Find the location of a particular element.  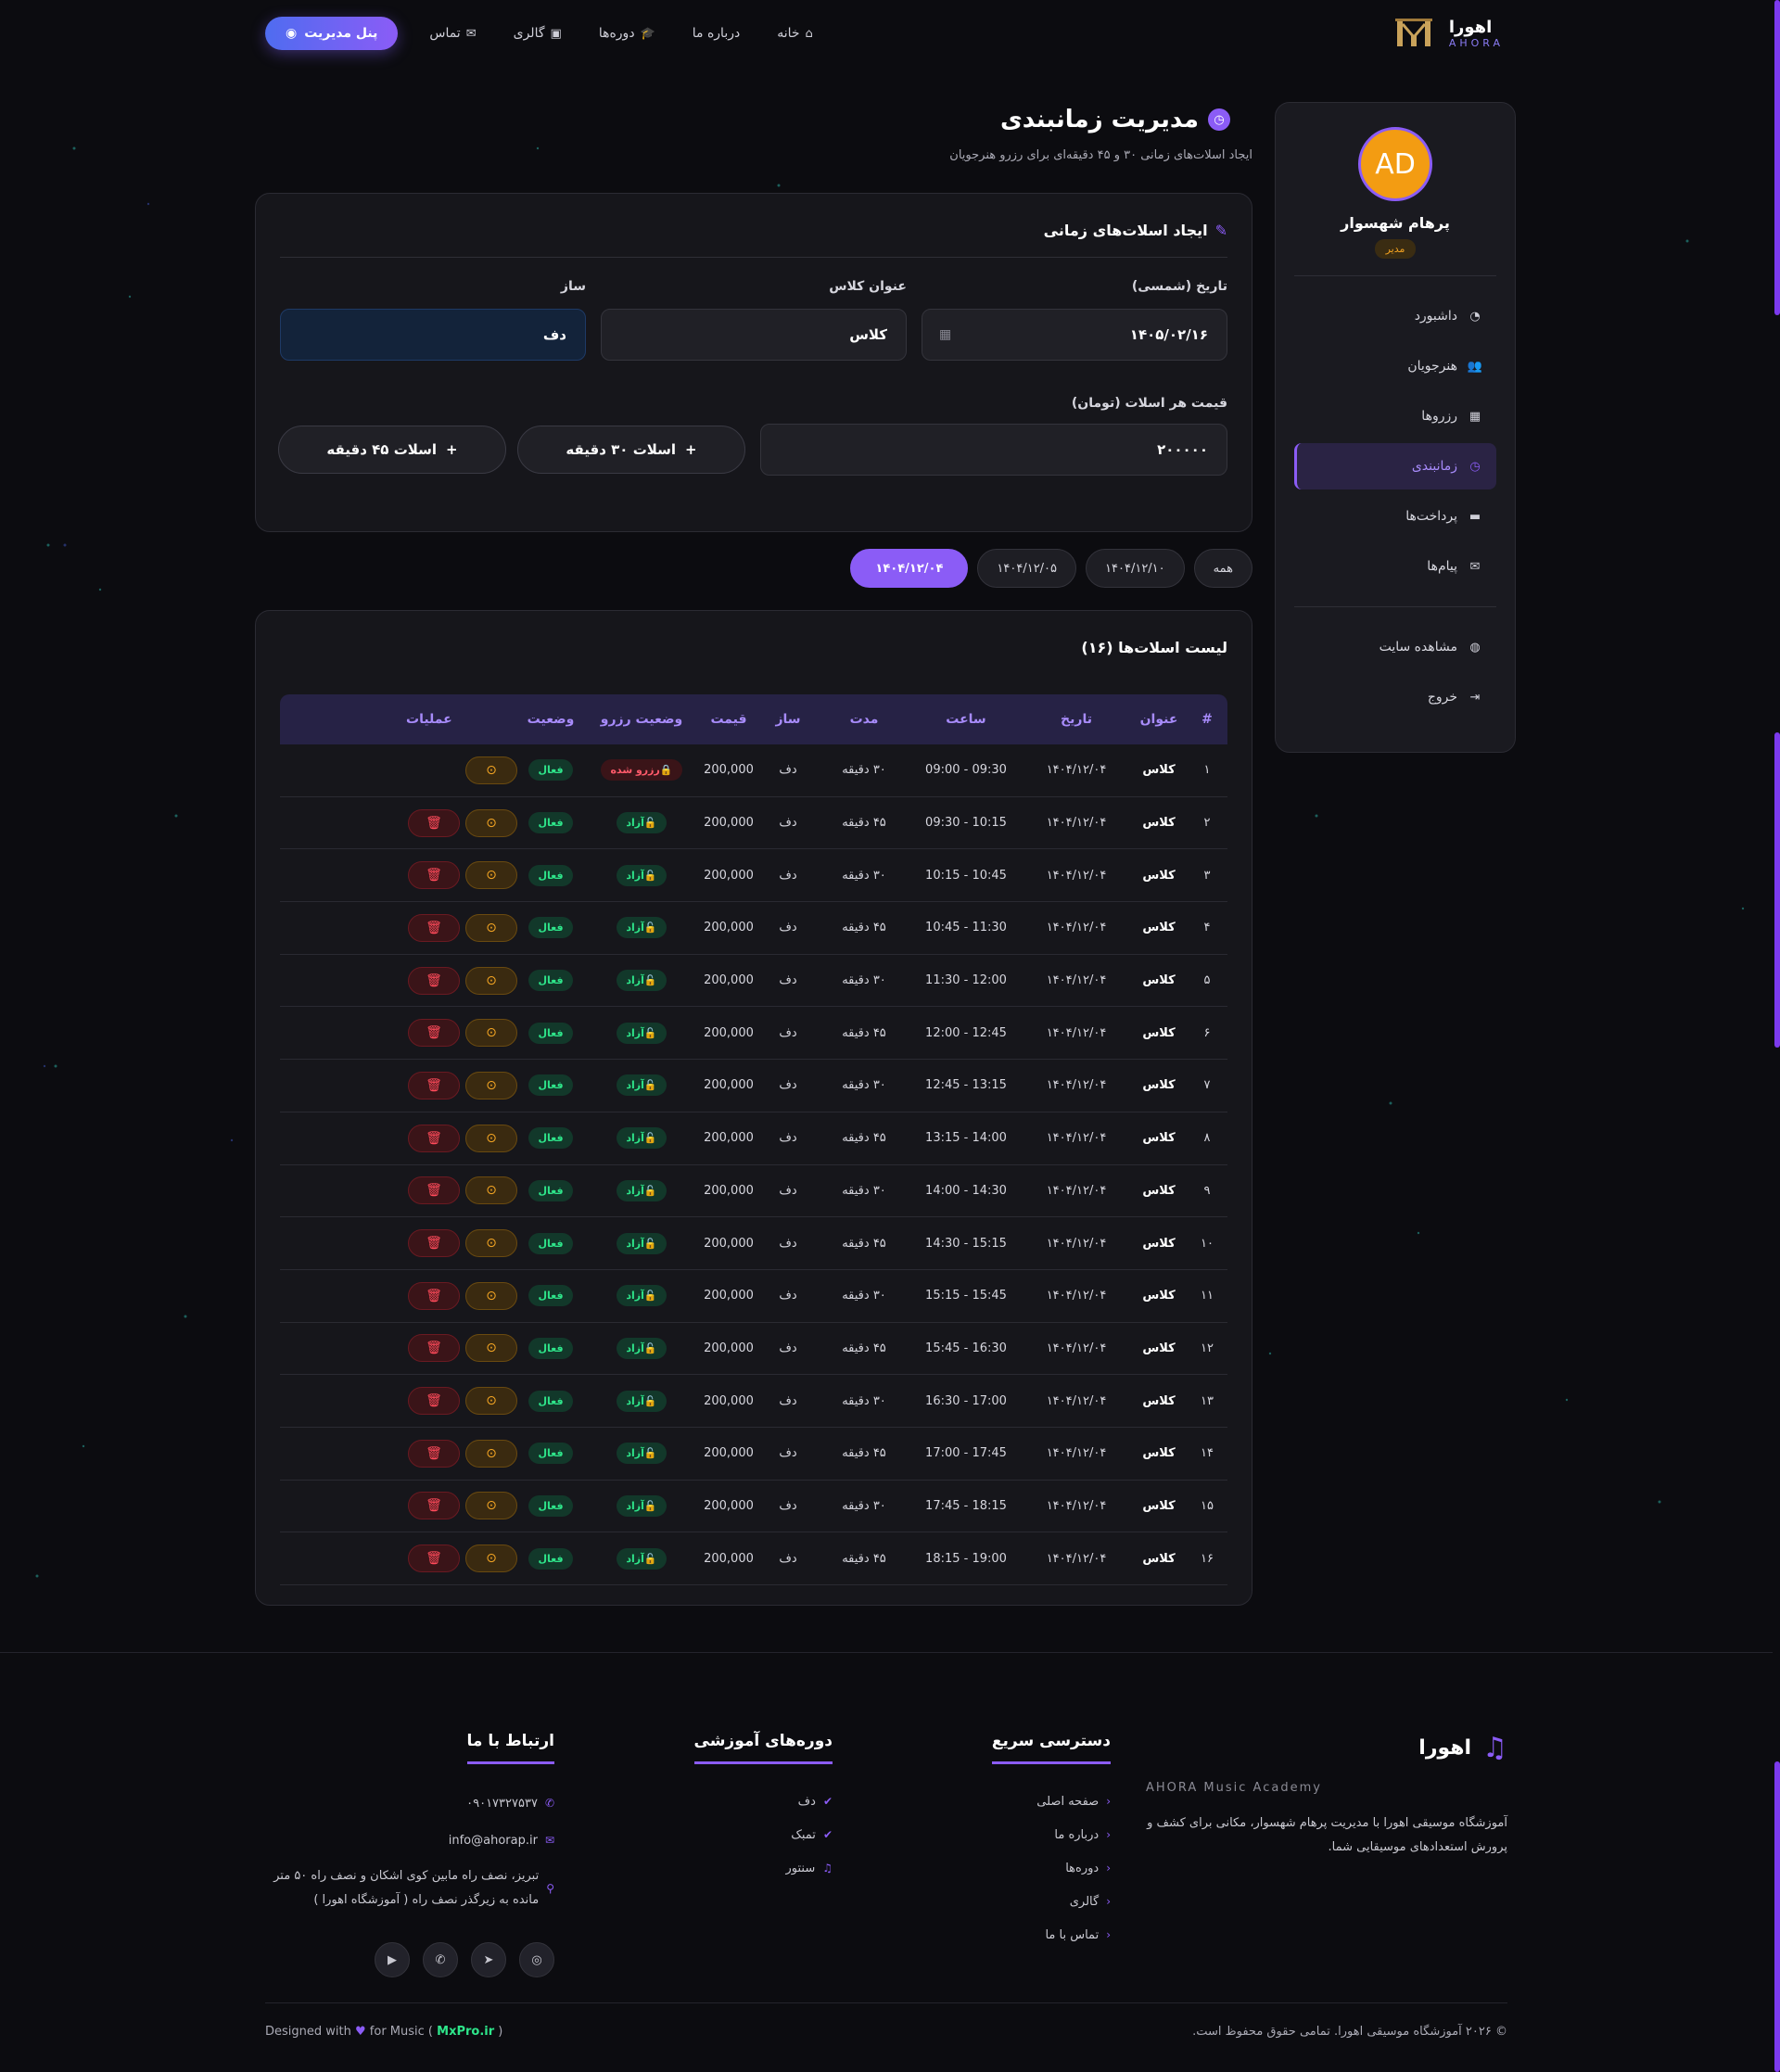

sidebar-item-students: 👥 هنرجویان is located at coordinates (1395, 366).